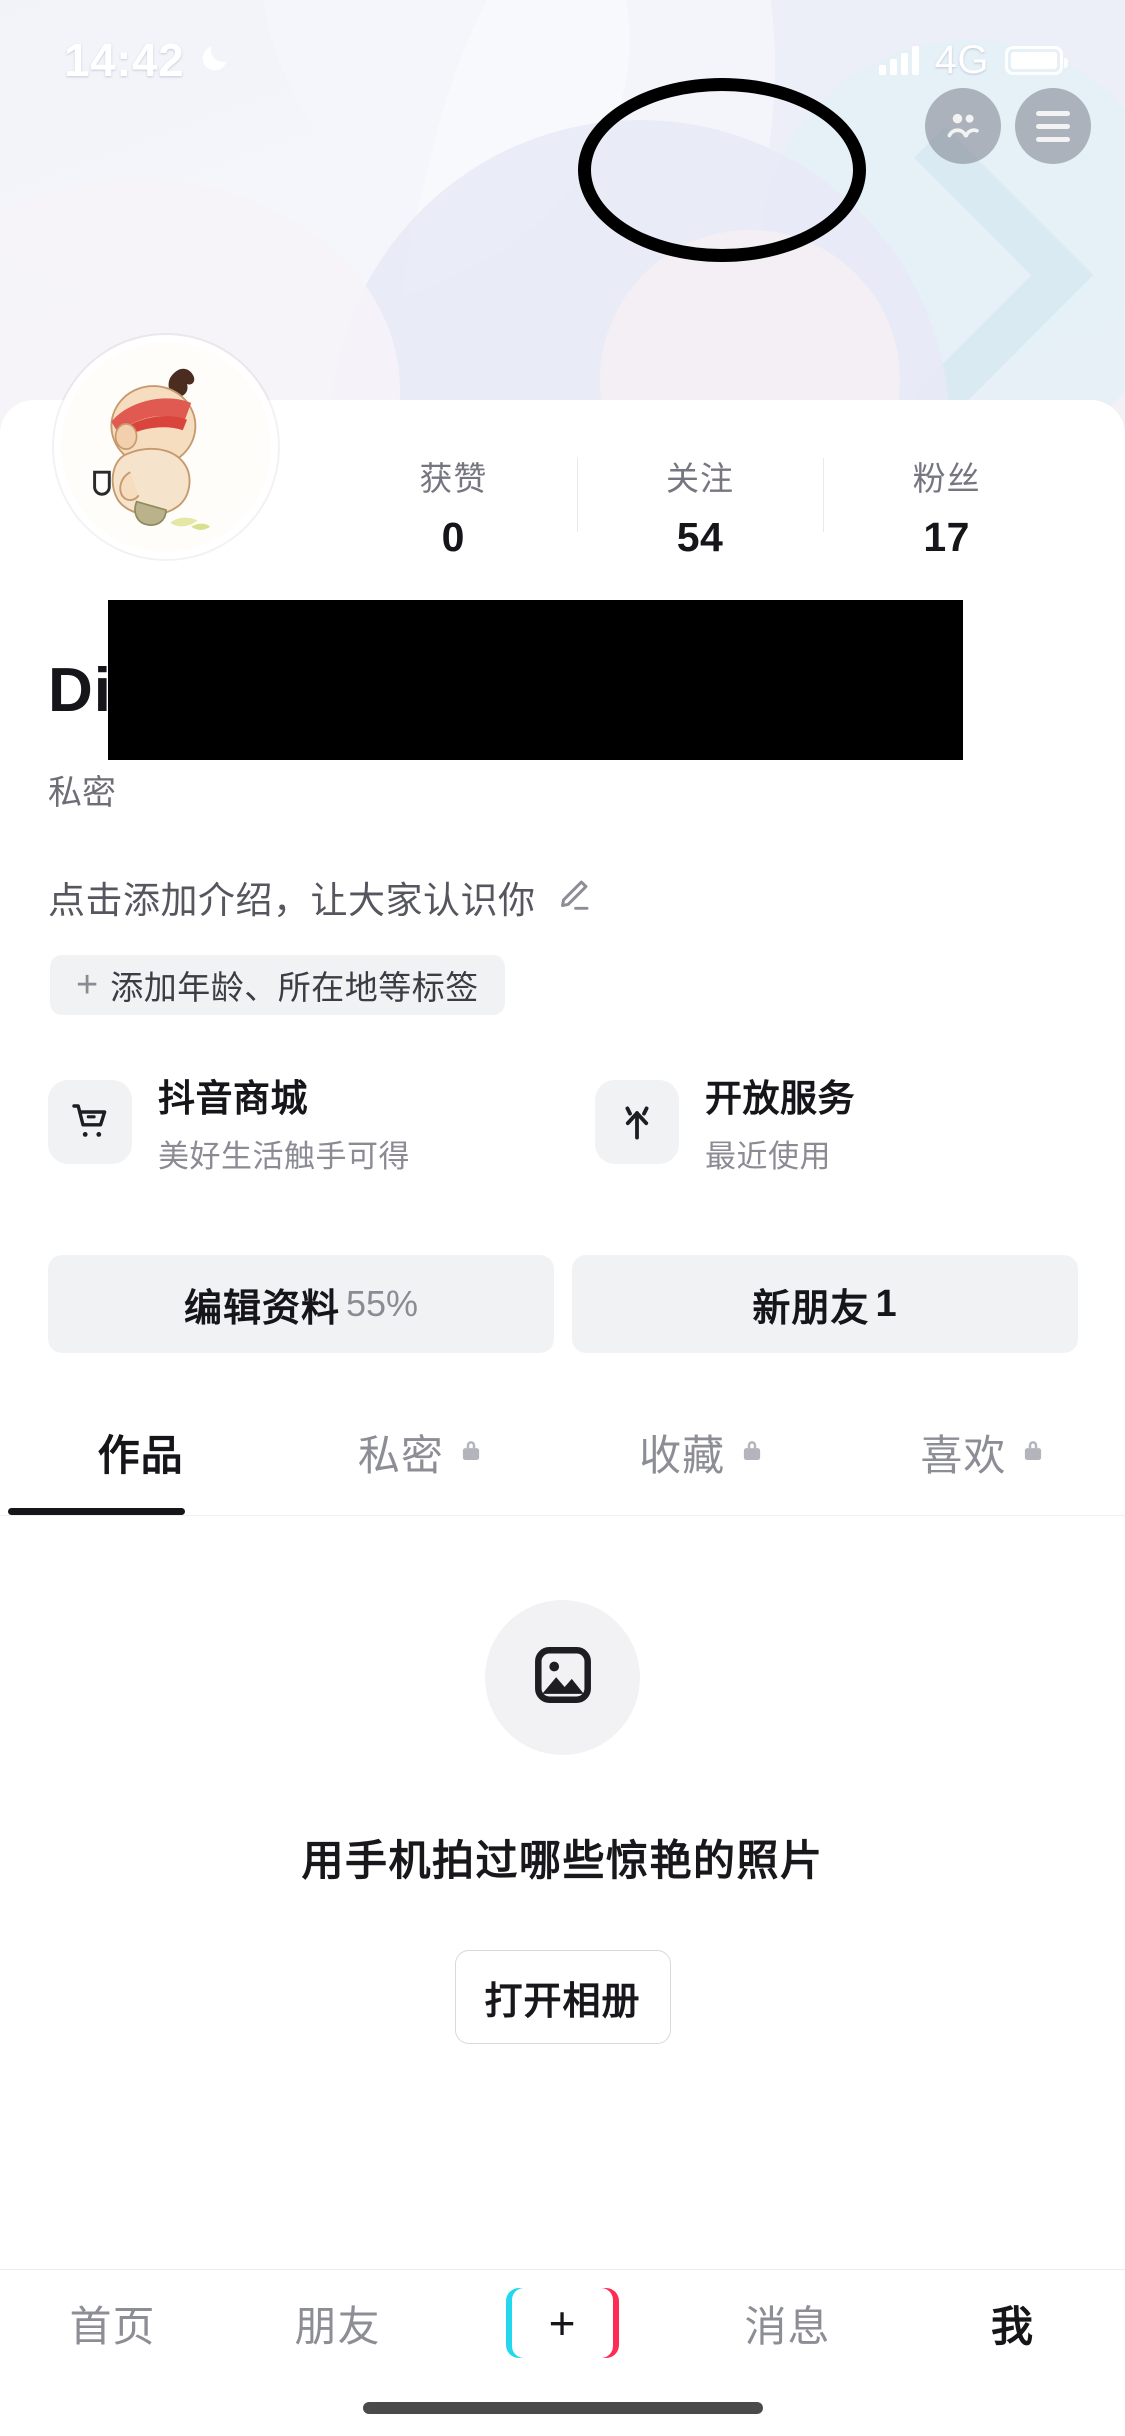  What do you see at coordinates (140, 1455) in the screenshot?
I see `tab-label: 作品` at bounding box center [140, 1455].